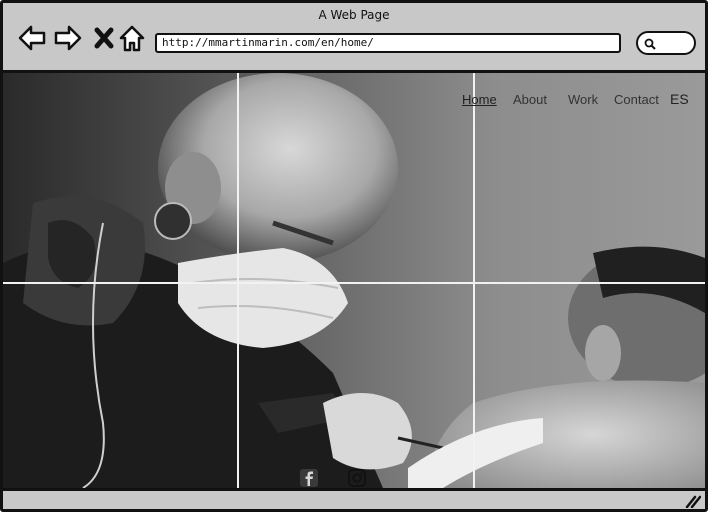 The image size is (708, 512). Describe the element at coordinates (650, 44) in the screenshot. I see `search-icon` at that location.